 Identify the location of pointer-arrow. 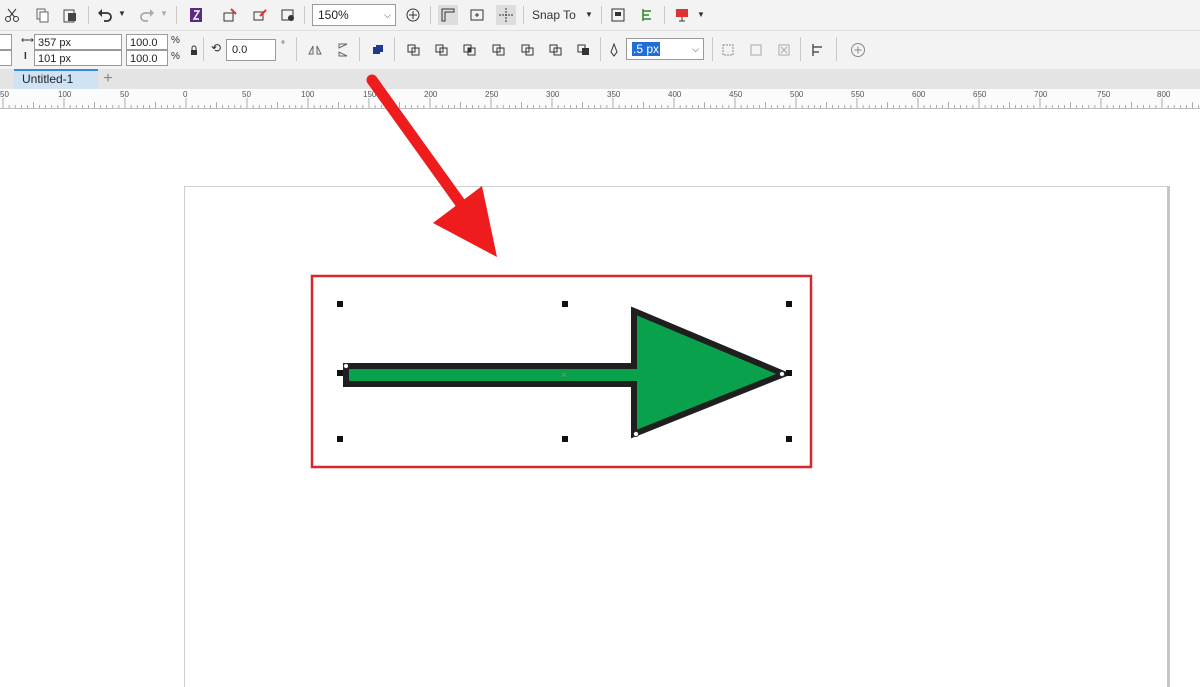
(431, 165).